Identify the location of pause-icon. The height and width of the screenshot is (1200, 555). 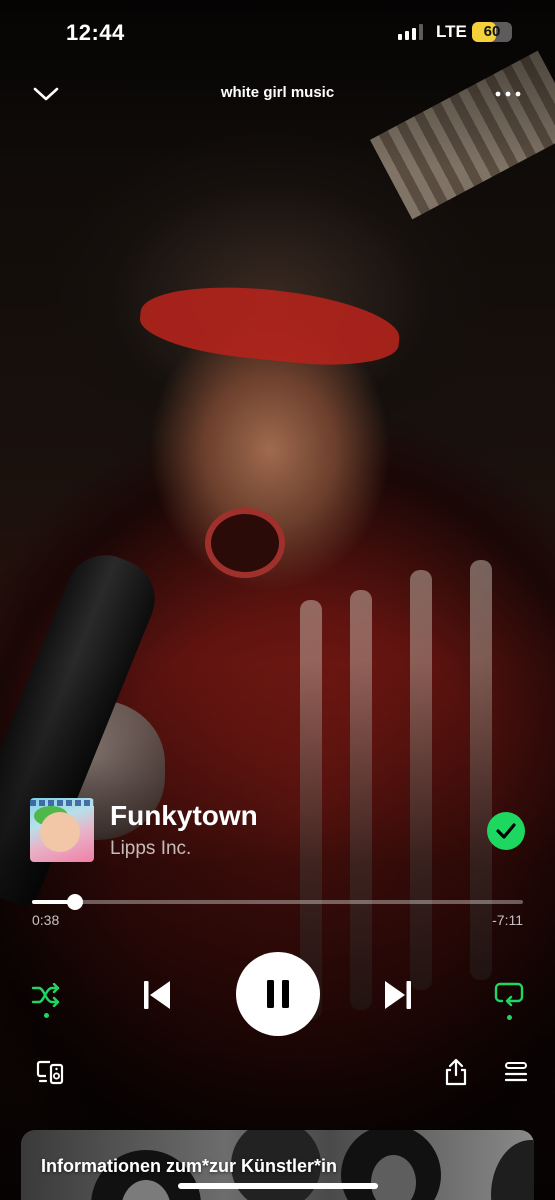
(278, 994).